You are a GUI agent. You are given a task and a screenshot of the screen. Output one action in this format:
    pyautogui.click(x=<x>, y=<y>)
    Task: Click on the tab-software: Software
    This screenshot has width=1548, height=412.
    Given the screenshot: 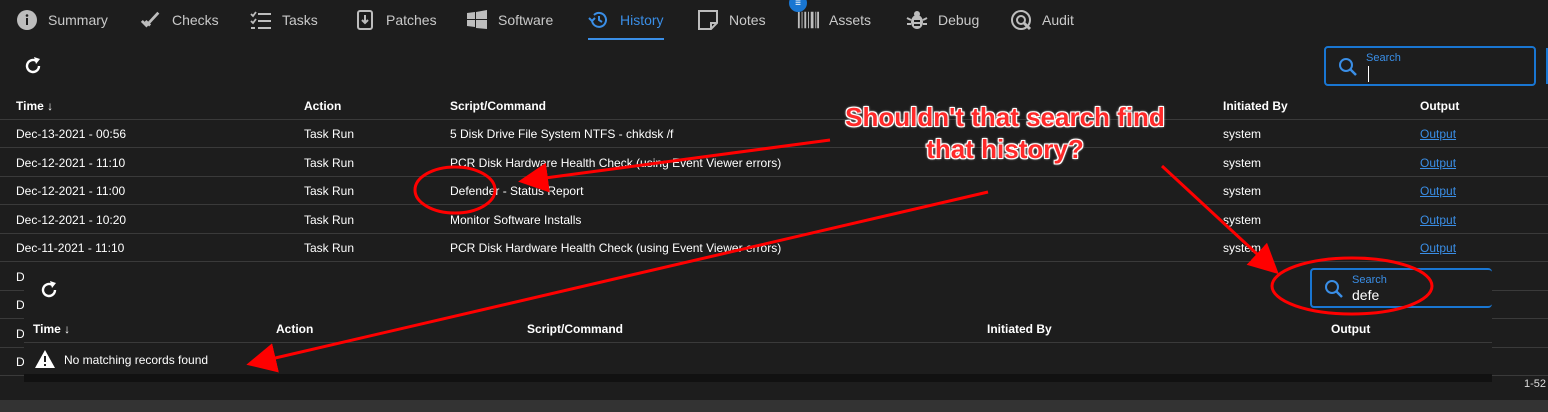 What is the action you would take?
    pyautogui.click(x=509, y=20)
    